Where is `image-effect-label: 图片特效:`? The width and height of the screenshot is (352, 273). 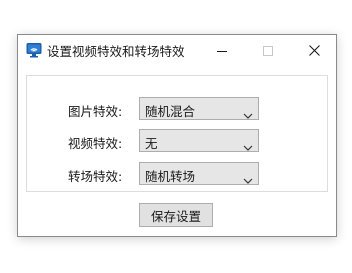 image-effect-label: 图片特效: is located at coordinates (95, 111).